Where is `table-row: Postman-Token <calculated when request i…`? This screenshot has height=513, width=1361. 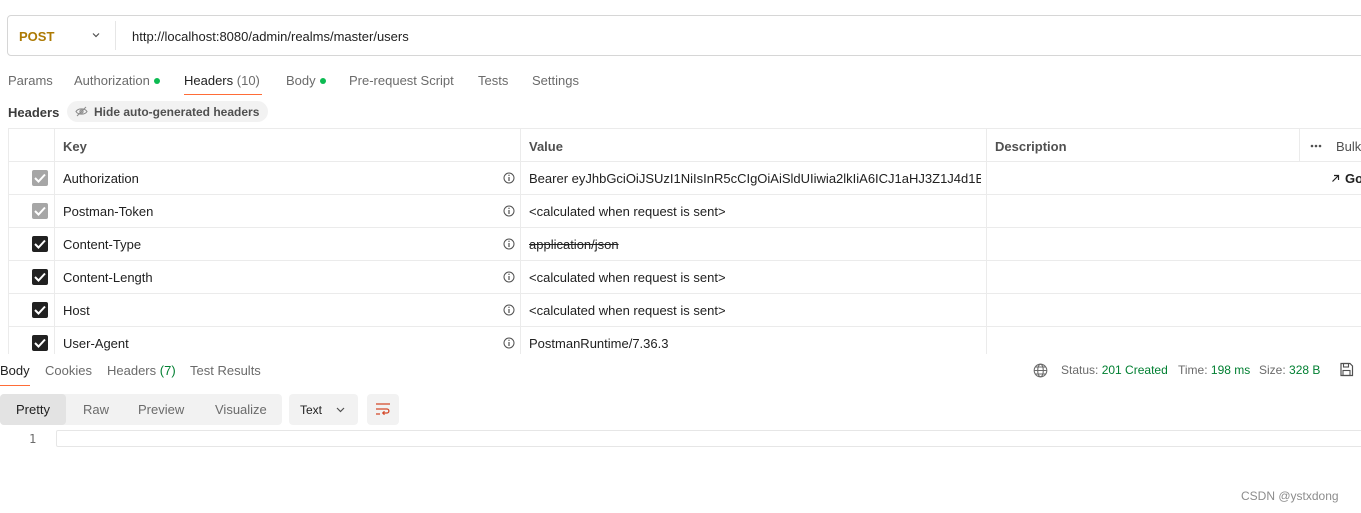
table-row: Postman-Token <calculated when request i… is located at coordinates (685, 211).